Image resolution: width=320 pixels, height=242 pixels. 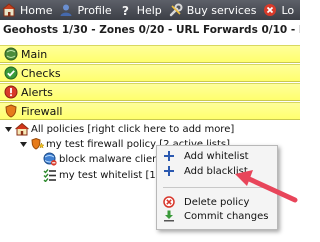 I want to click on wrench-icon, so click(x=176, y=10).